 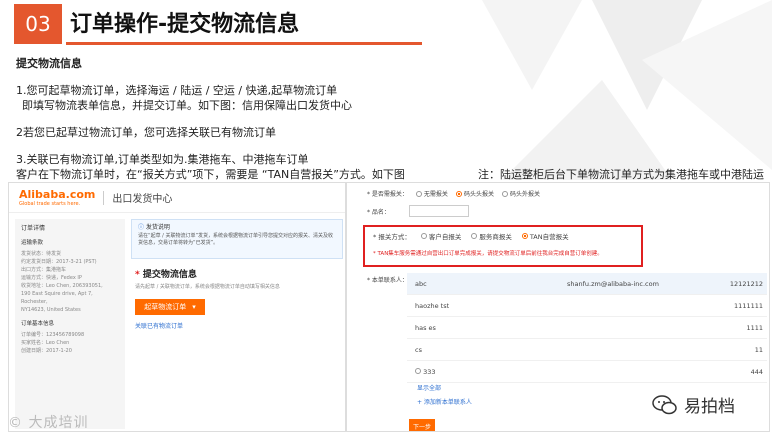 What do you see at coordinates (46, 351) in the screenshot?
I see `sidebar-item: 创建日期：2017-1-20` at bounding box center [46, 351].